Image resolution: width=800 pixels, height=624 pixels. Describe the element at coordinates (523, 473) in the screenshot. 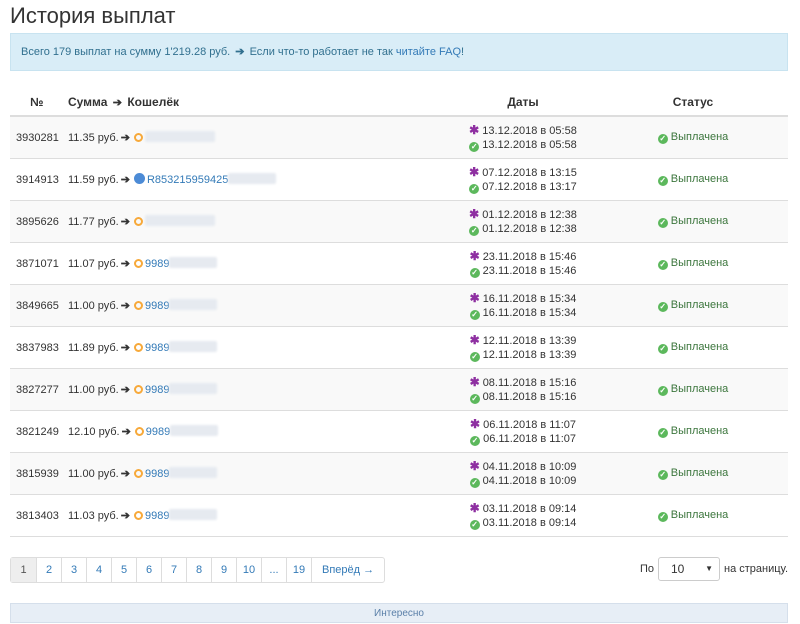

I see `dates-cell: ✱ 04.11.2018 в 10:09 ✓ 04.11.2018 в 10:09` at that location.